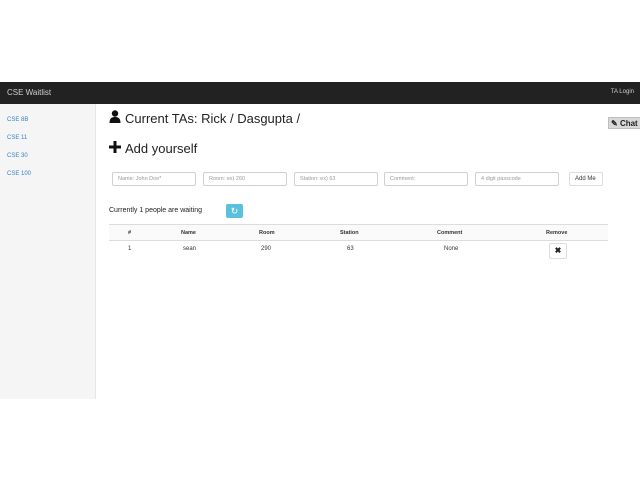 This screenshot has width=640, height=480. I want to click on cell-room: 290, so click(266, 249).